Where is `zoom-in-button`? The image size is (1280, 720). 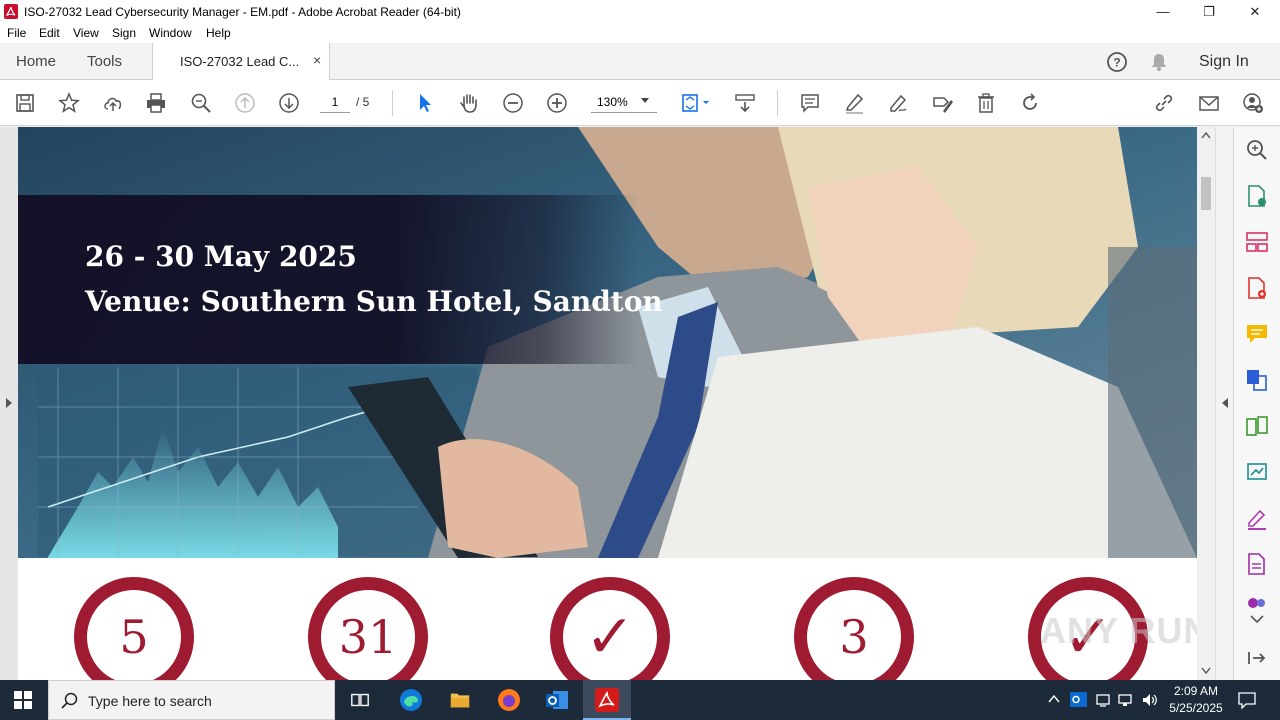 zoom-in-button is located at coordinates (557, 103).